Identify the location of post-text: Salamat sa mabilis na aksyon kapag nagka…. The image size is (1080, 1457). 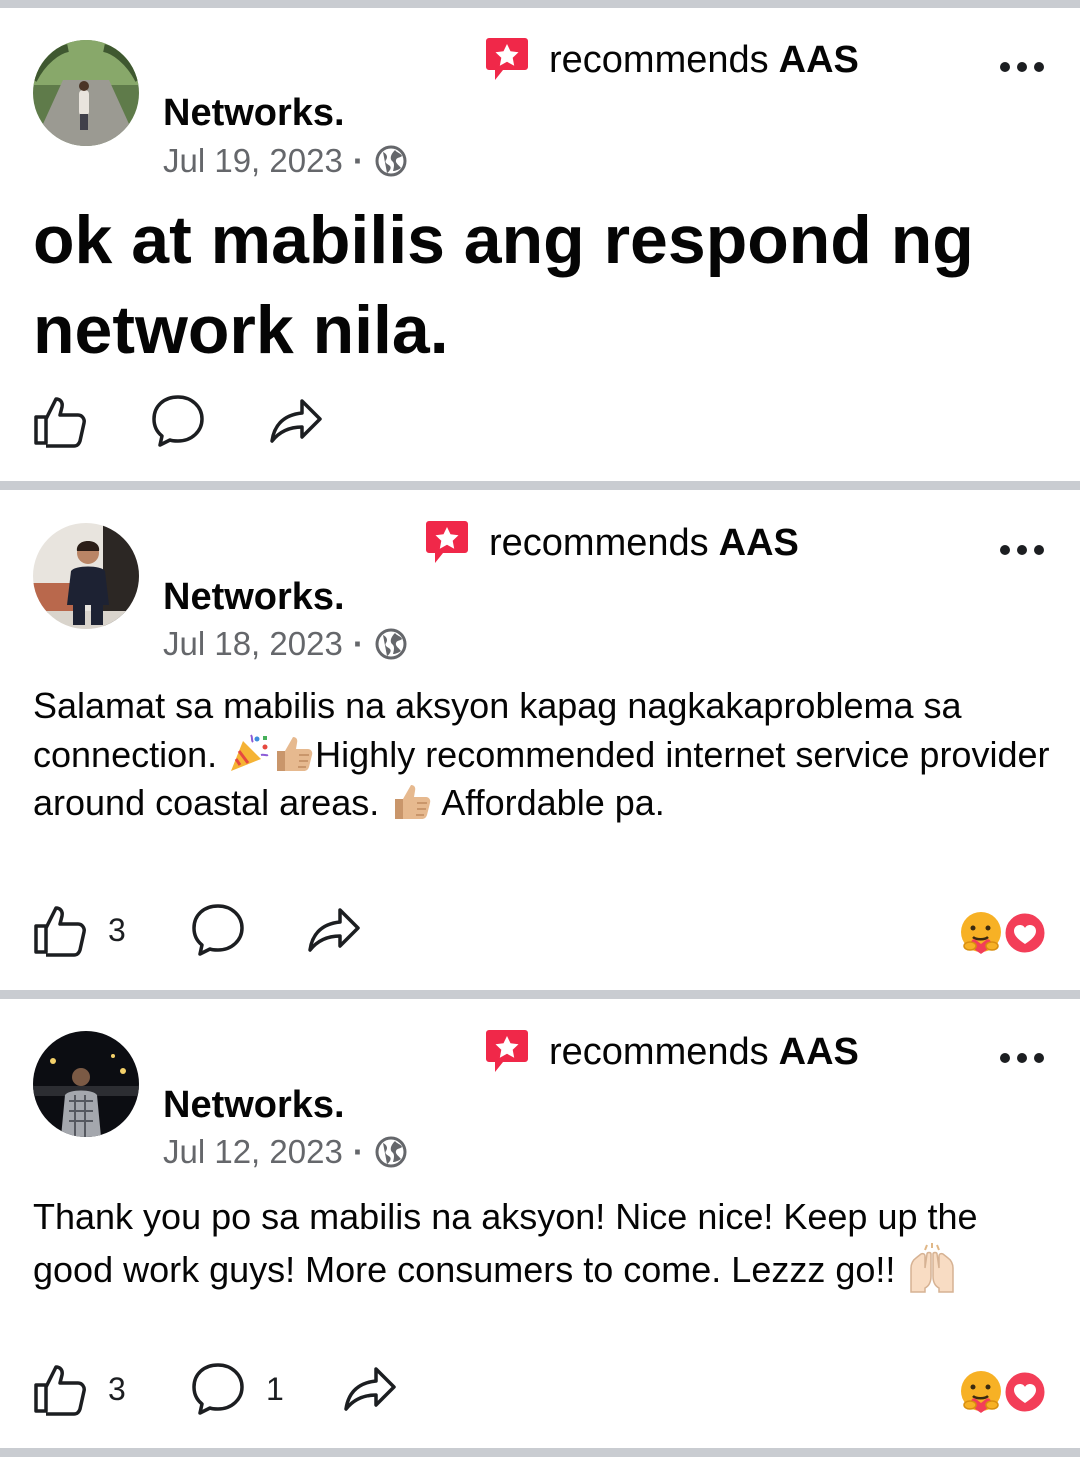
(543, 755).